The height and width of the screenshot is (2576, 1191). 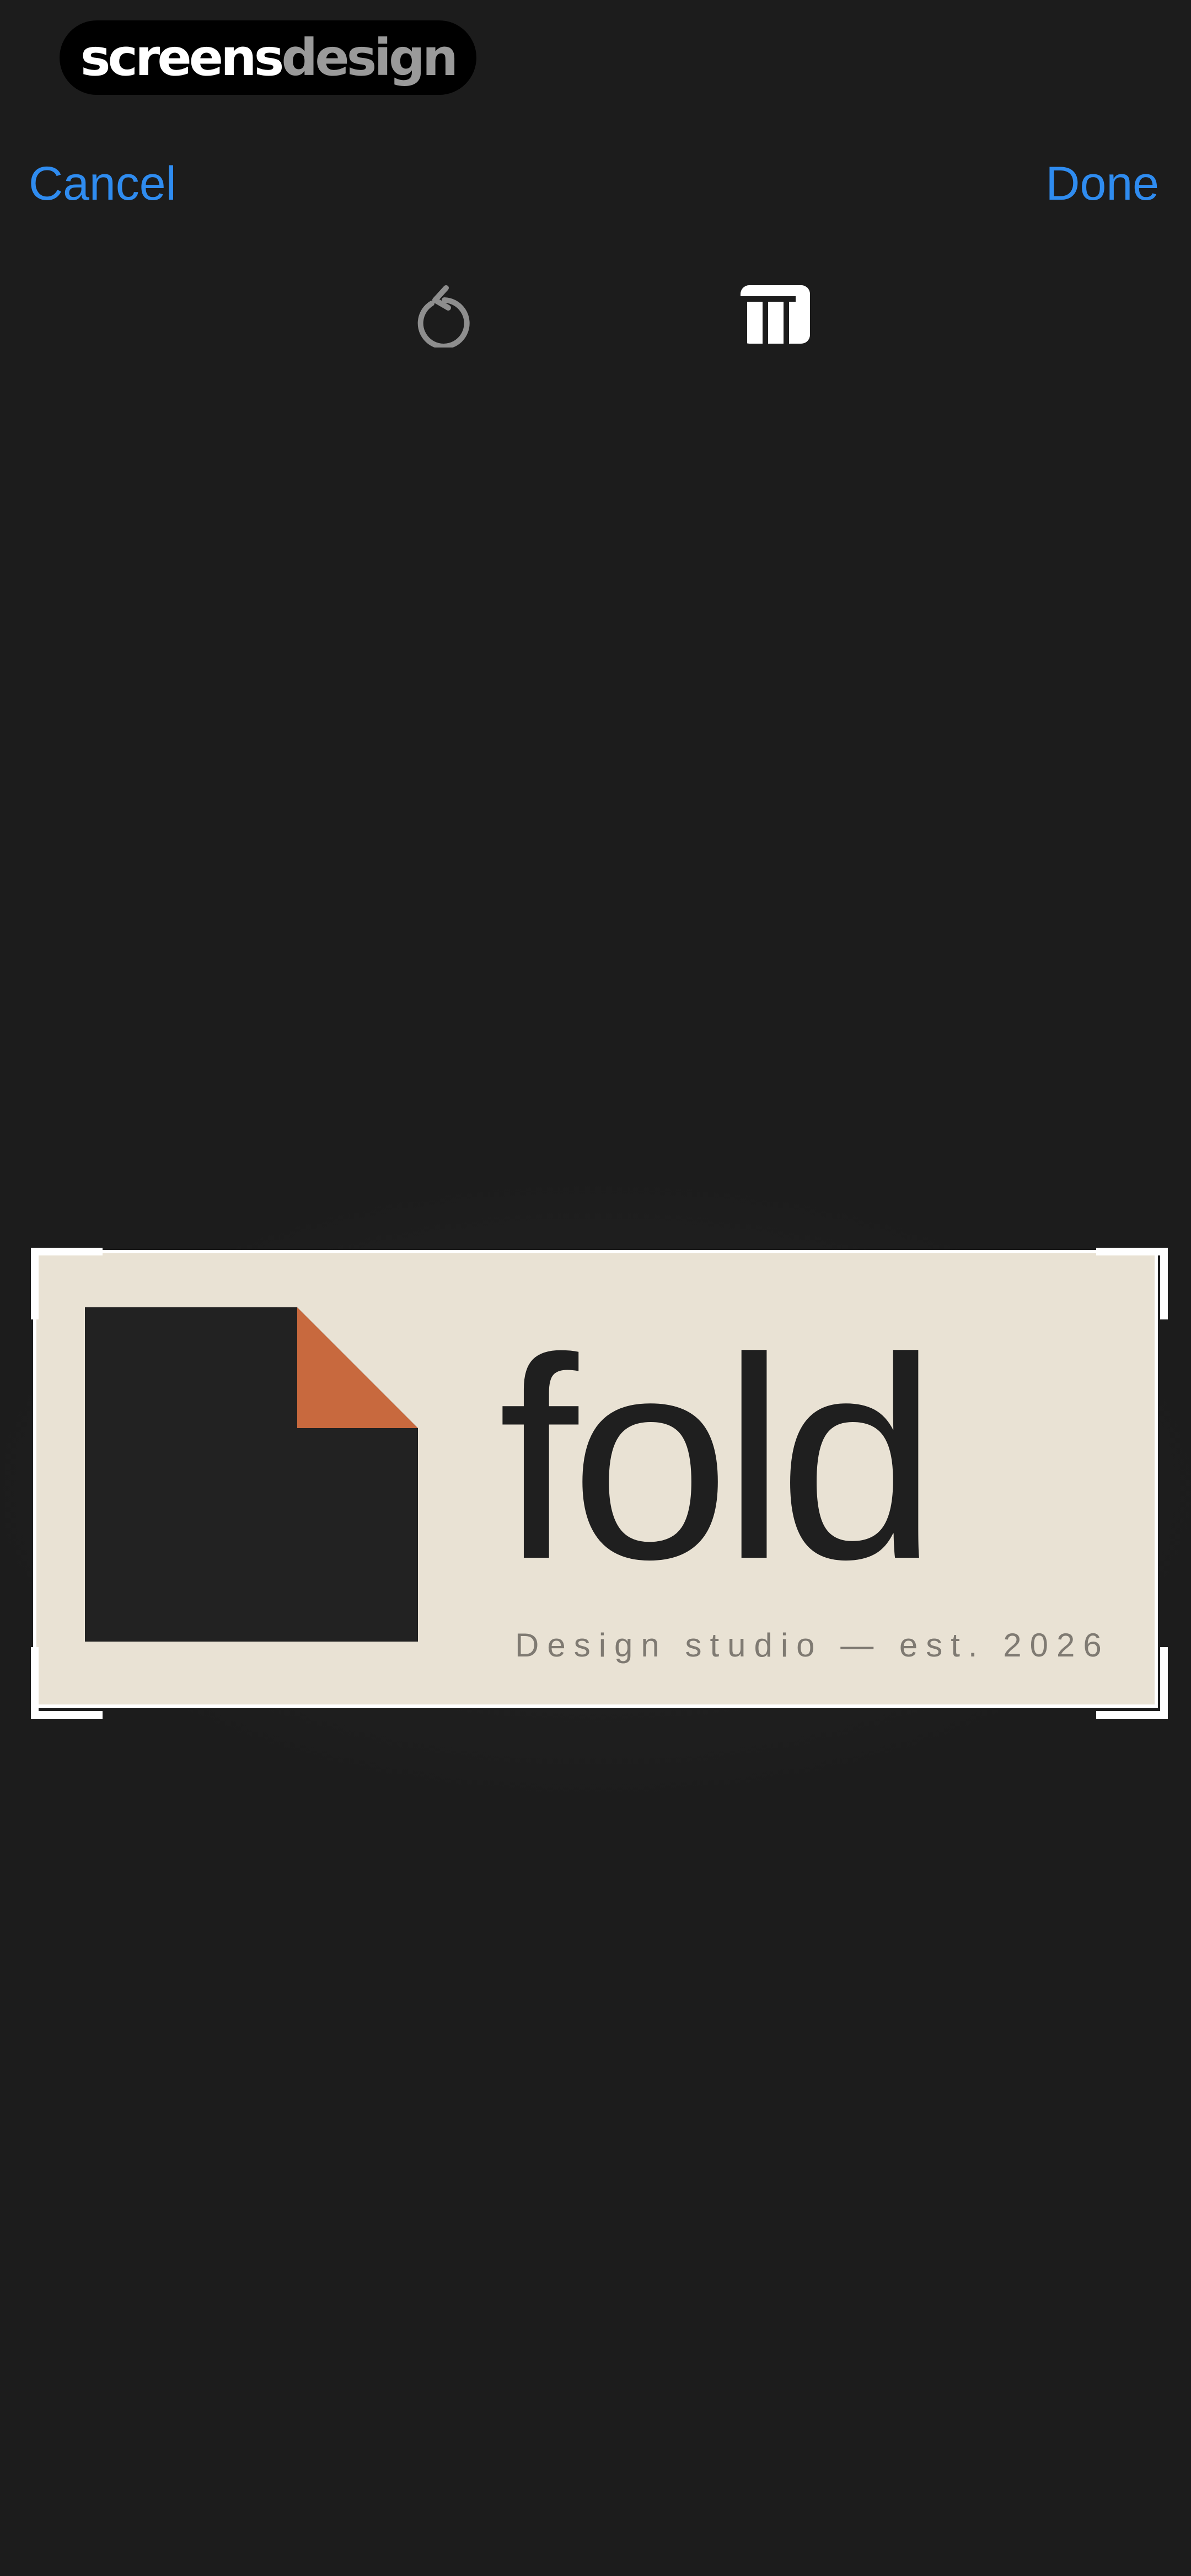 I want to click on watermark-part-screens: screens, so click(x=182, y=57).